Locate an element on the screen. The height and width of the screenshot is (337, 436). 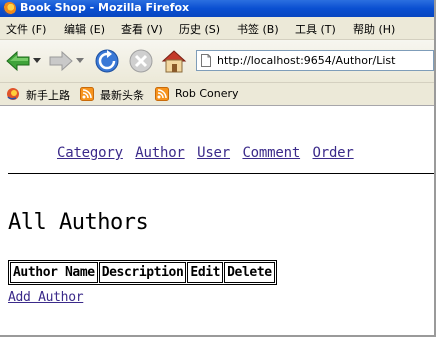
title-bar: Book Shop - Mozilla Firefox is located at coordinates (217, 8).